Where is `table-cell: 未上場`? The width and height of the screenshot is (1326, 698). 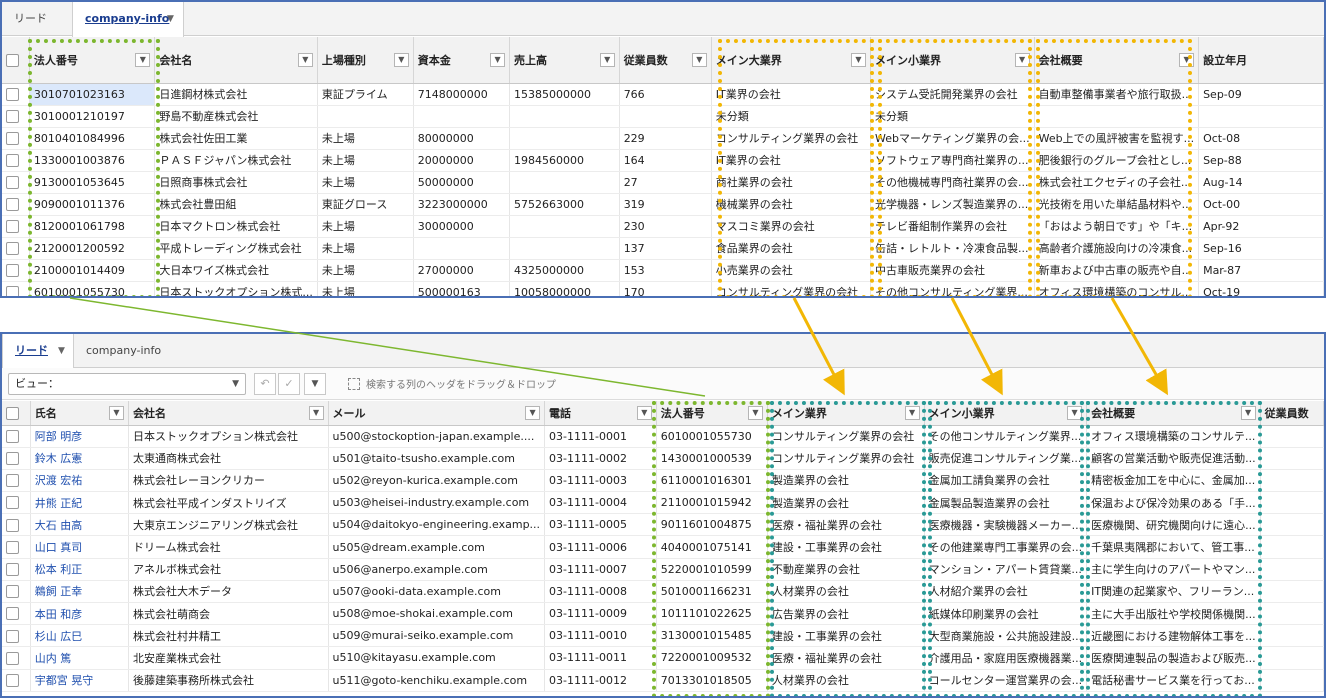
table-cell: 未上場 is located at coordinates (365, 270).